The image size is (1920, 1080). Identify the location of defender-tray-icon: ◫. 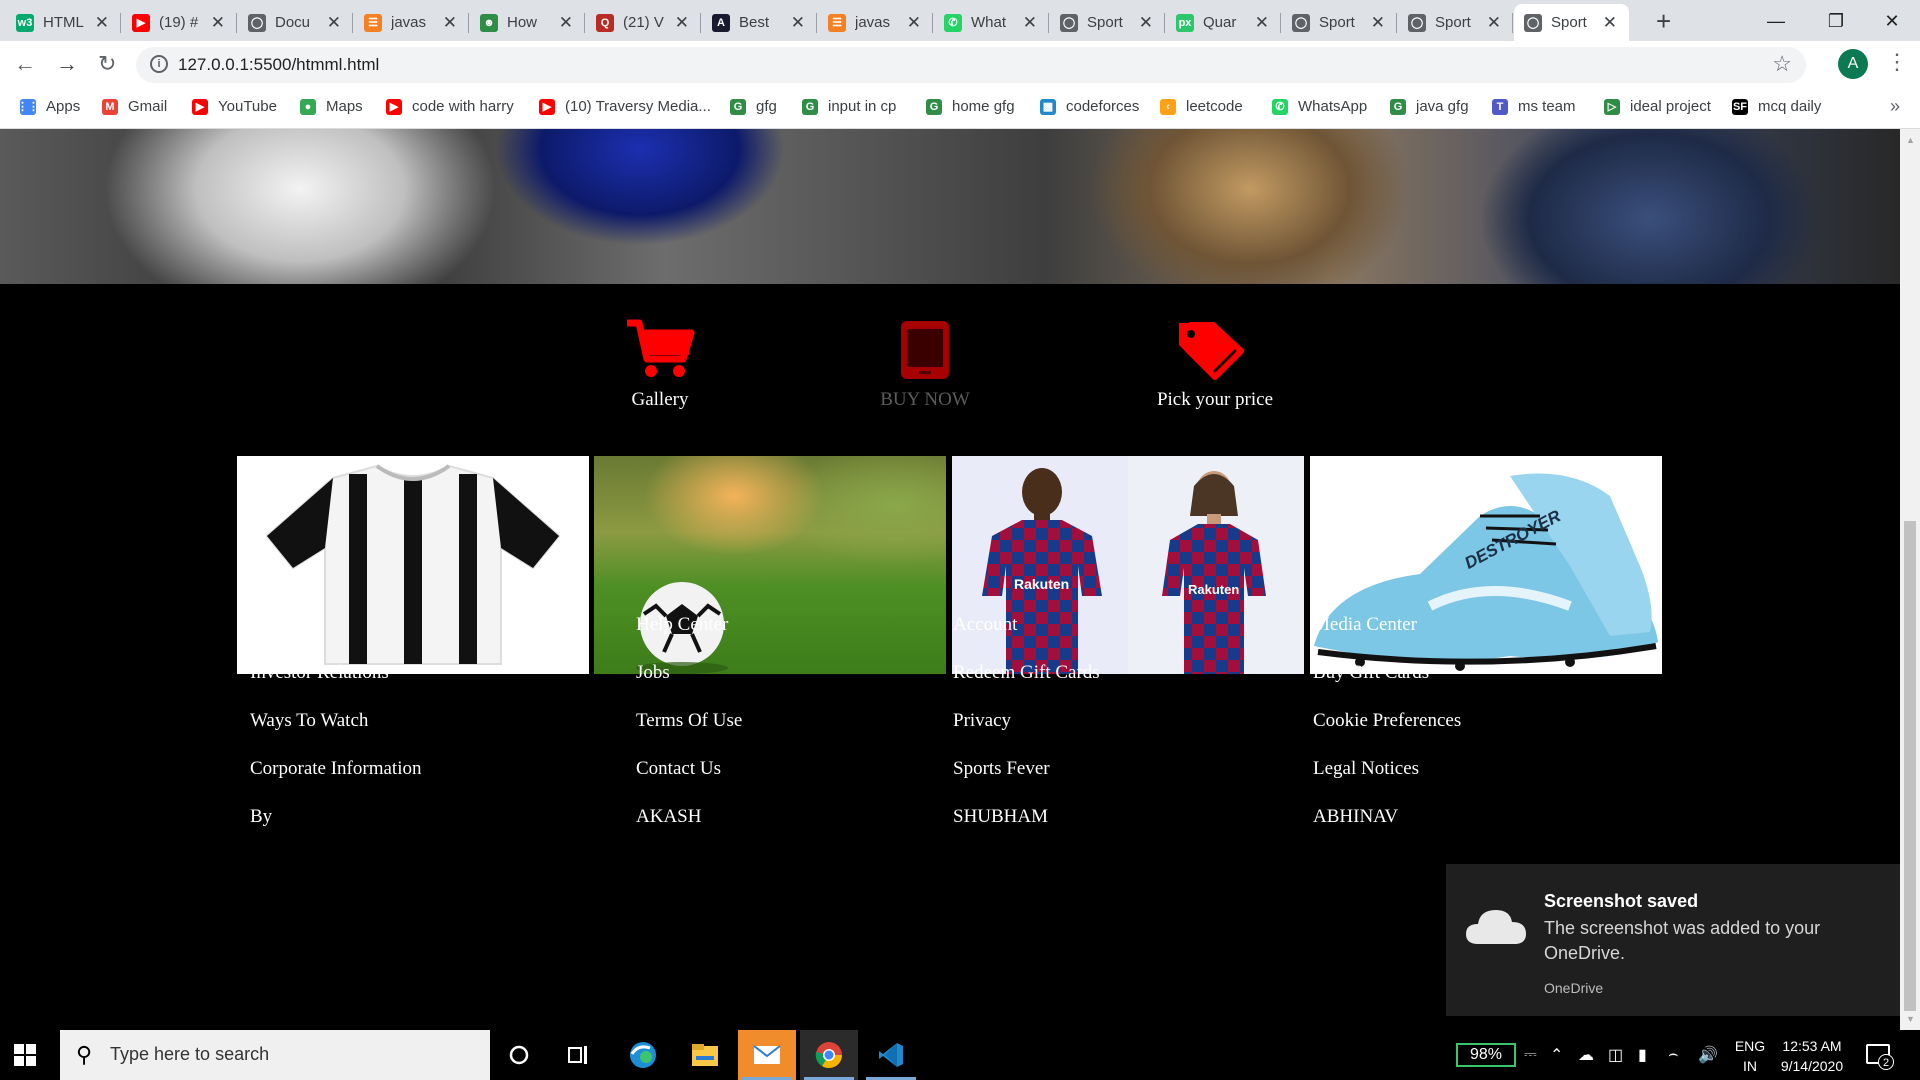
(1615, 1055).